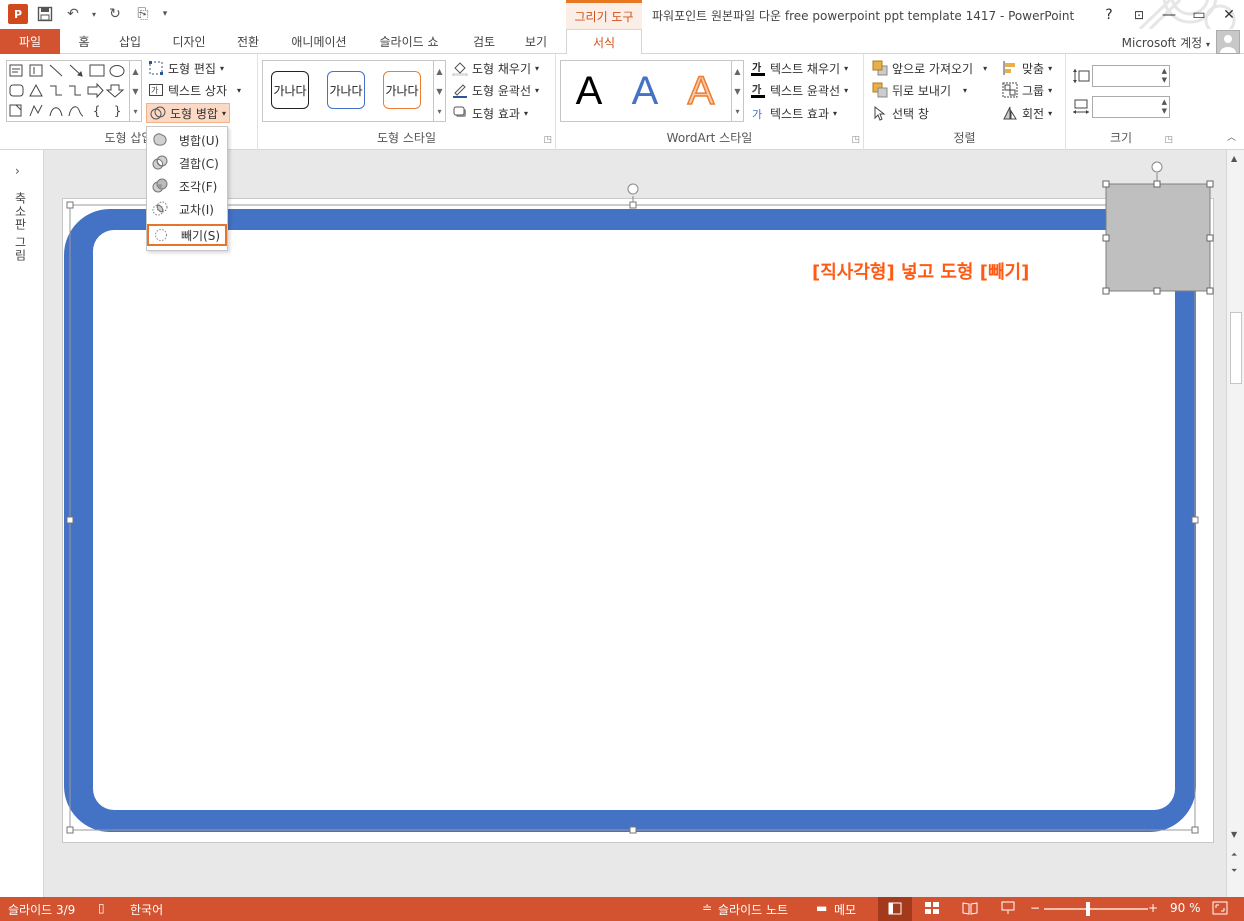 This screenshot has width=1244, height=921. What do you see at coordinates (1220, 909) in the screenshot?
I see `fit-slide-to-window-button` at bounding box center [1220, 909].